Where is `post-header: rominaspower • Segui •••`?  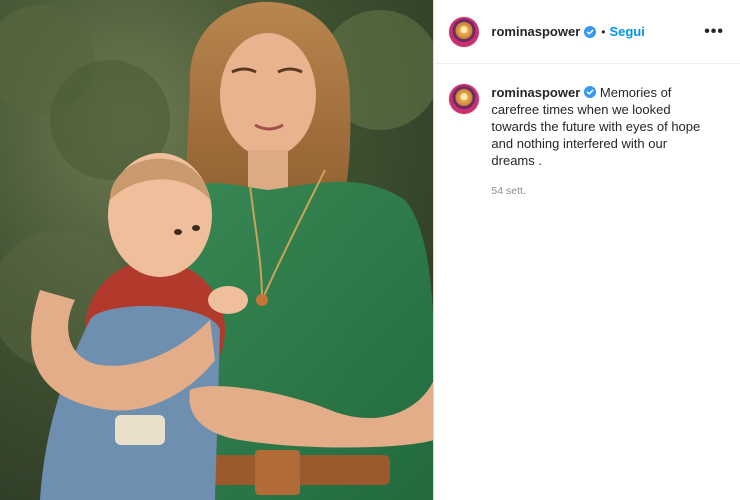 post-header: rominaspower • Segui ••• is located at coordinates (587, 32).